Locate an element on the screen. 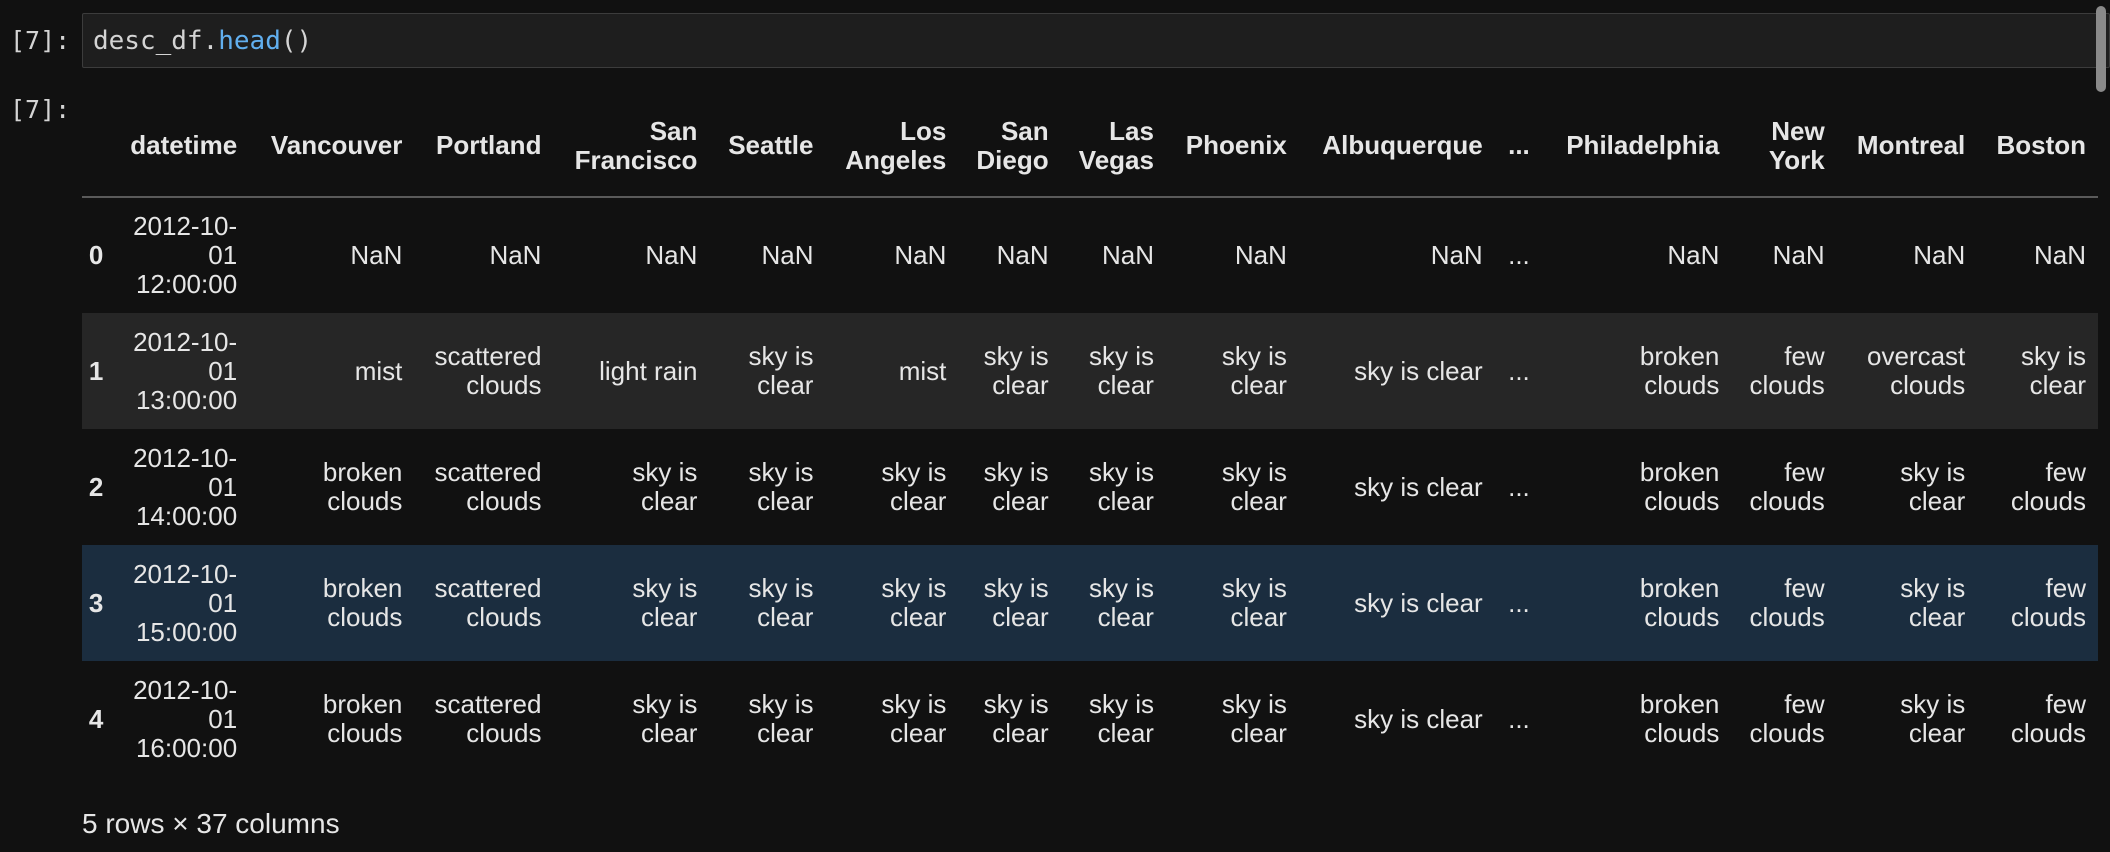 This screenshot has width=2110, height=852. column-header: Phoenix is located at coordinates (1232, 146).